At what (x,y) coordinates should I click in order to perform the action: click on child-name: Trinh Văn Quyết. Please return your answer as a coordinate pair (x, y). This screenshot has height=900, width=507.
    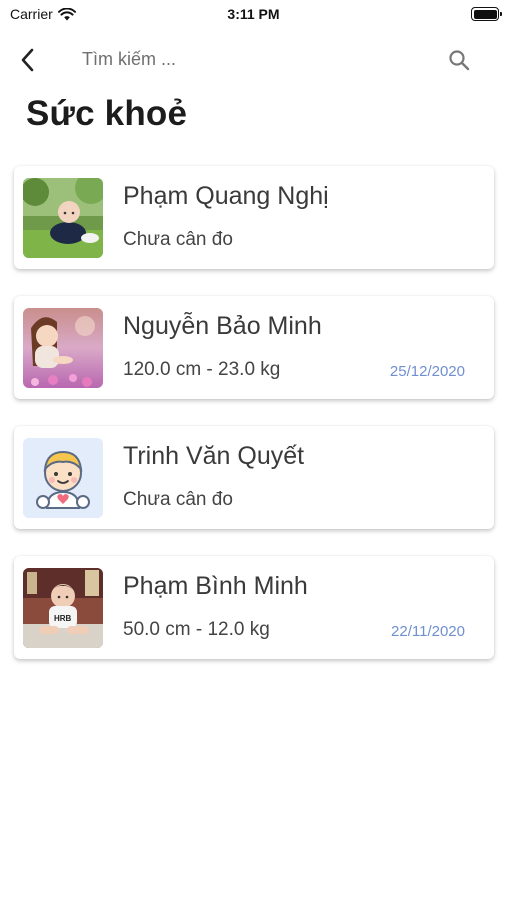
    Looking at the image, I should click on (214, 456).